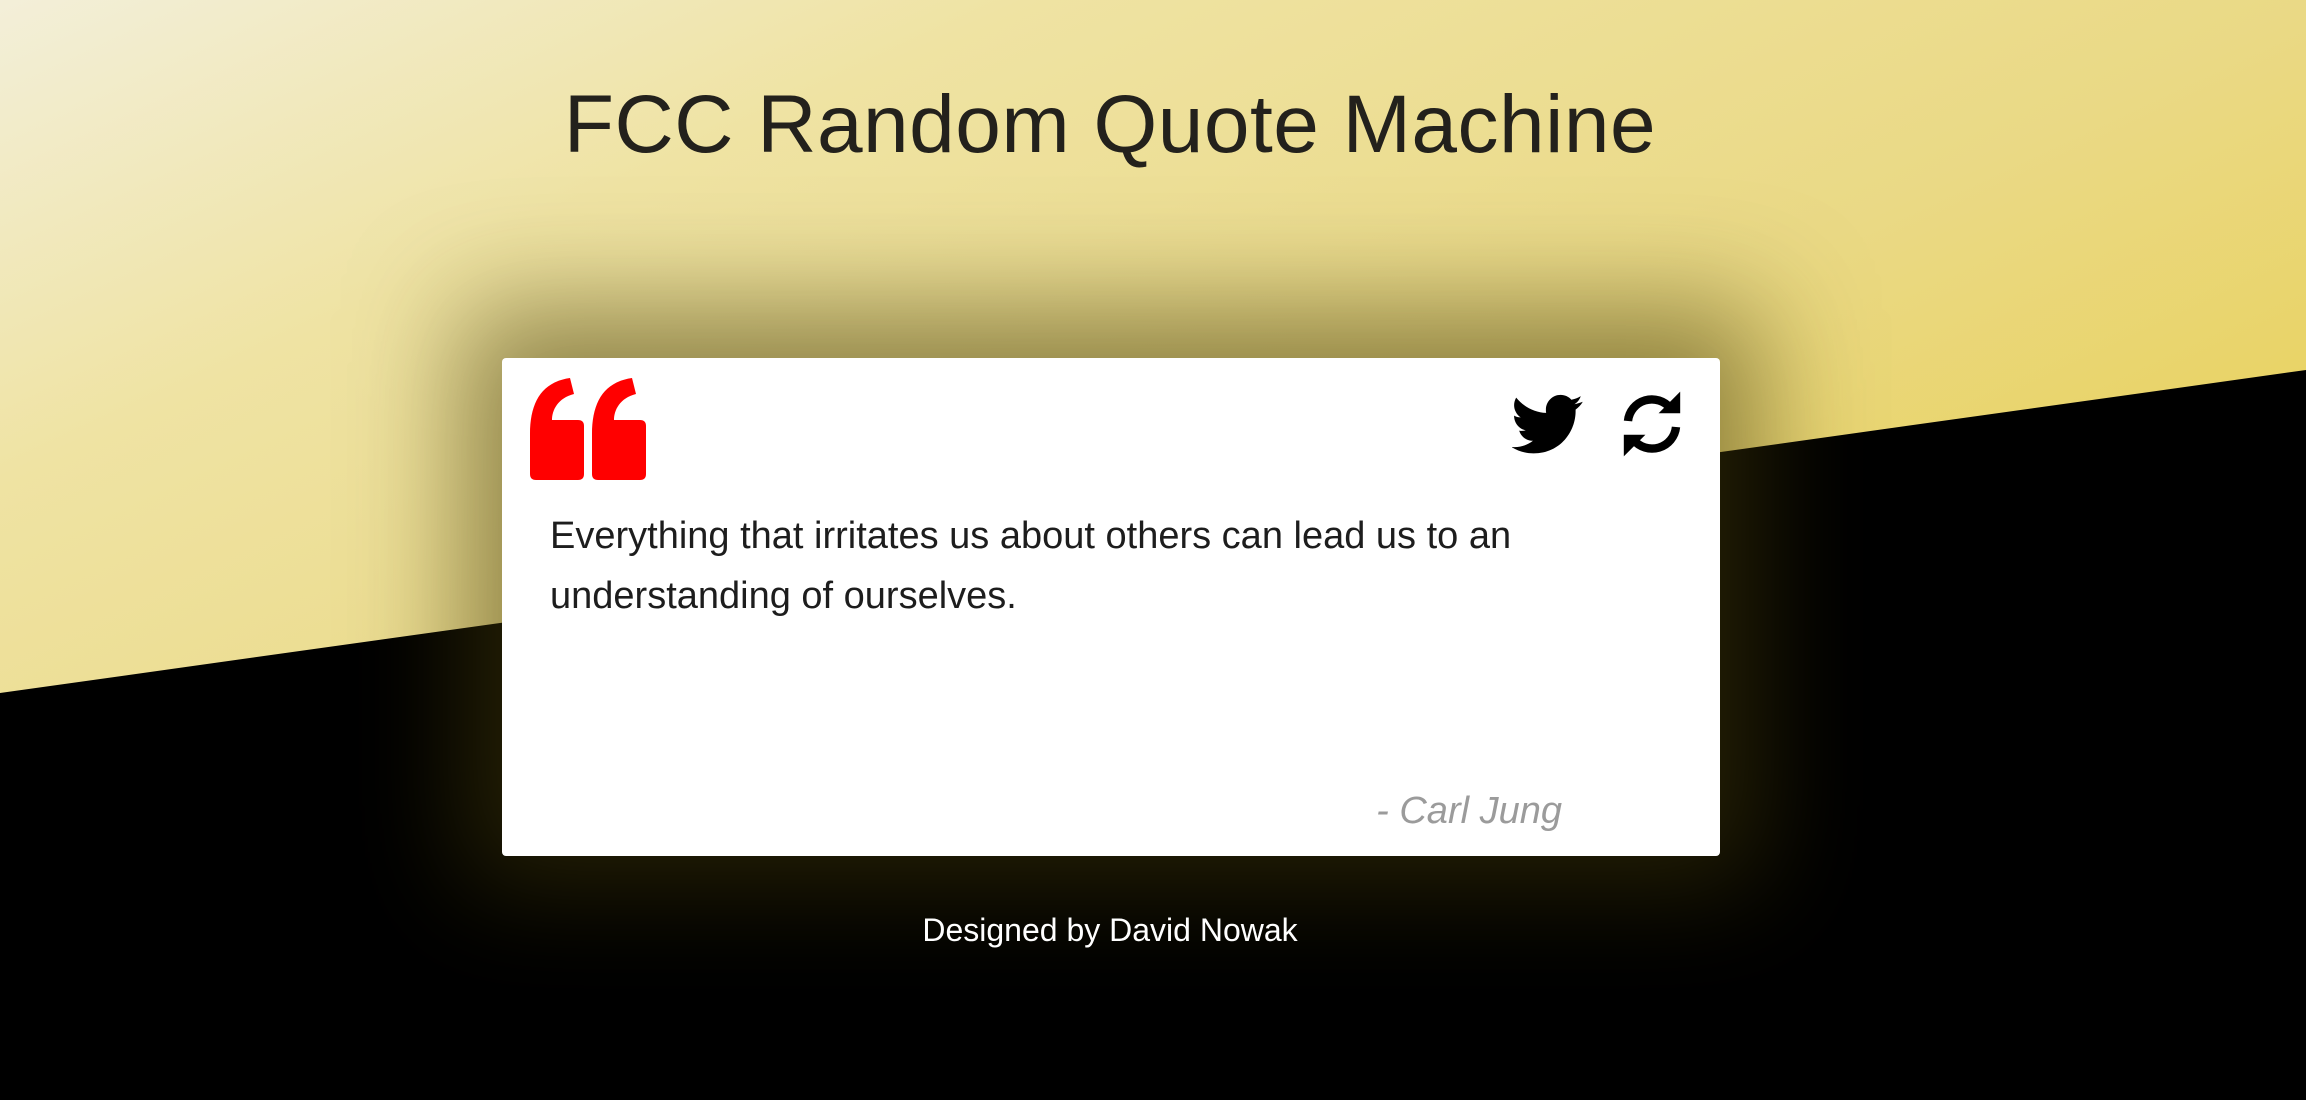 This screenshot has width=2306, height=1100. What do you see at coordinates (588, 429) in the screenshot?
I see `quote-mark-icon` at bounding box center [588, 429].